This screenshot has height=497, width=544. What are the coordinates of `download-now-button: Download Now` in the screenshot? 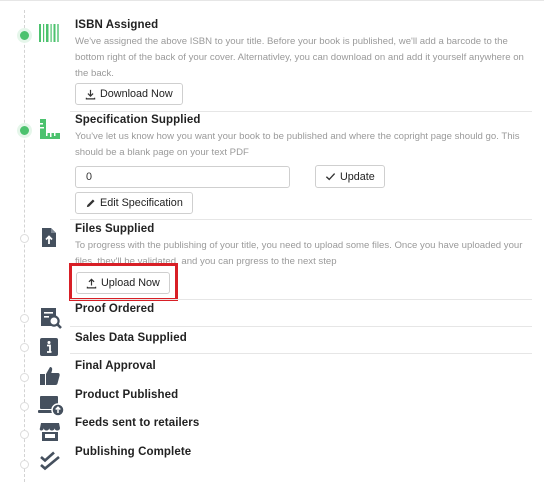 It's located at (129, 94).